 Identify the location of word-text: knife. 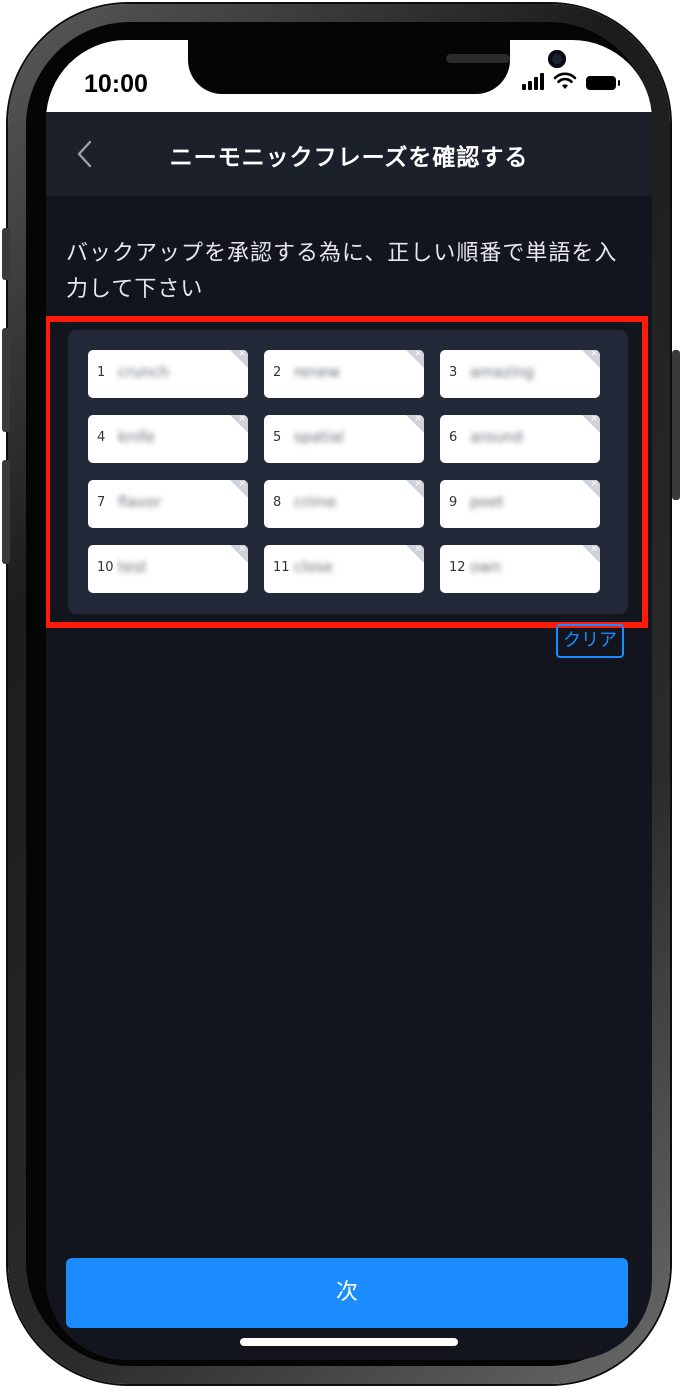
(136, 437).